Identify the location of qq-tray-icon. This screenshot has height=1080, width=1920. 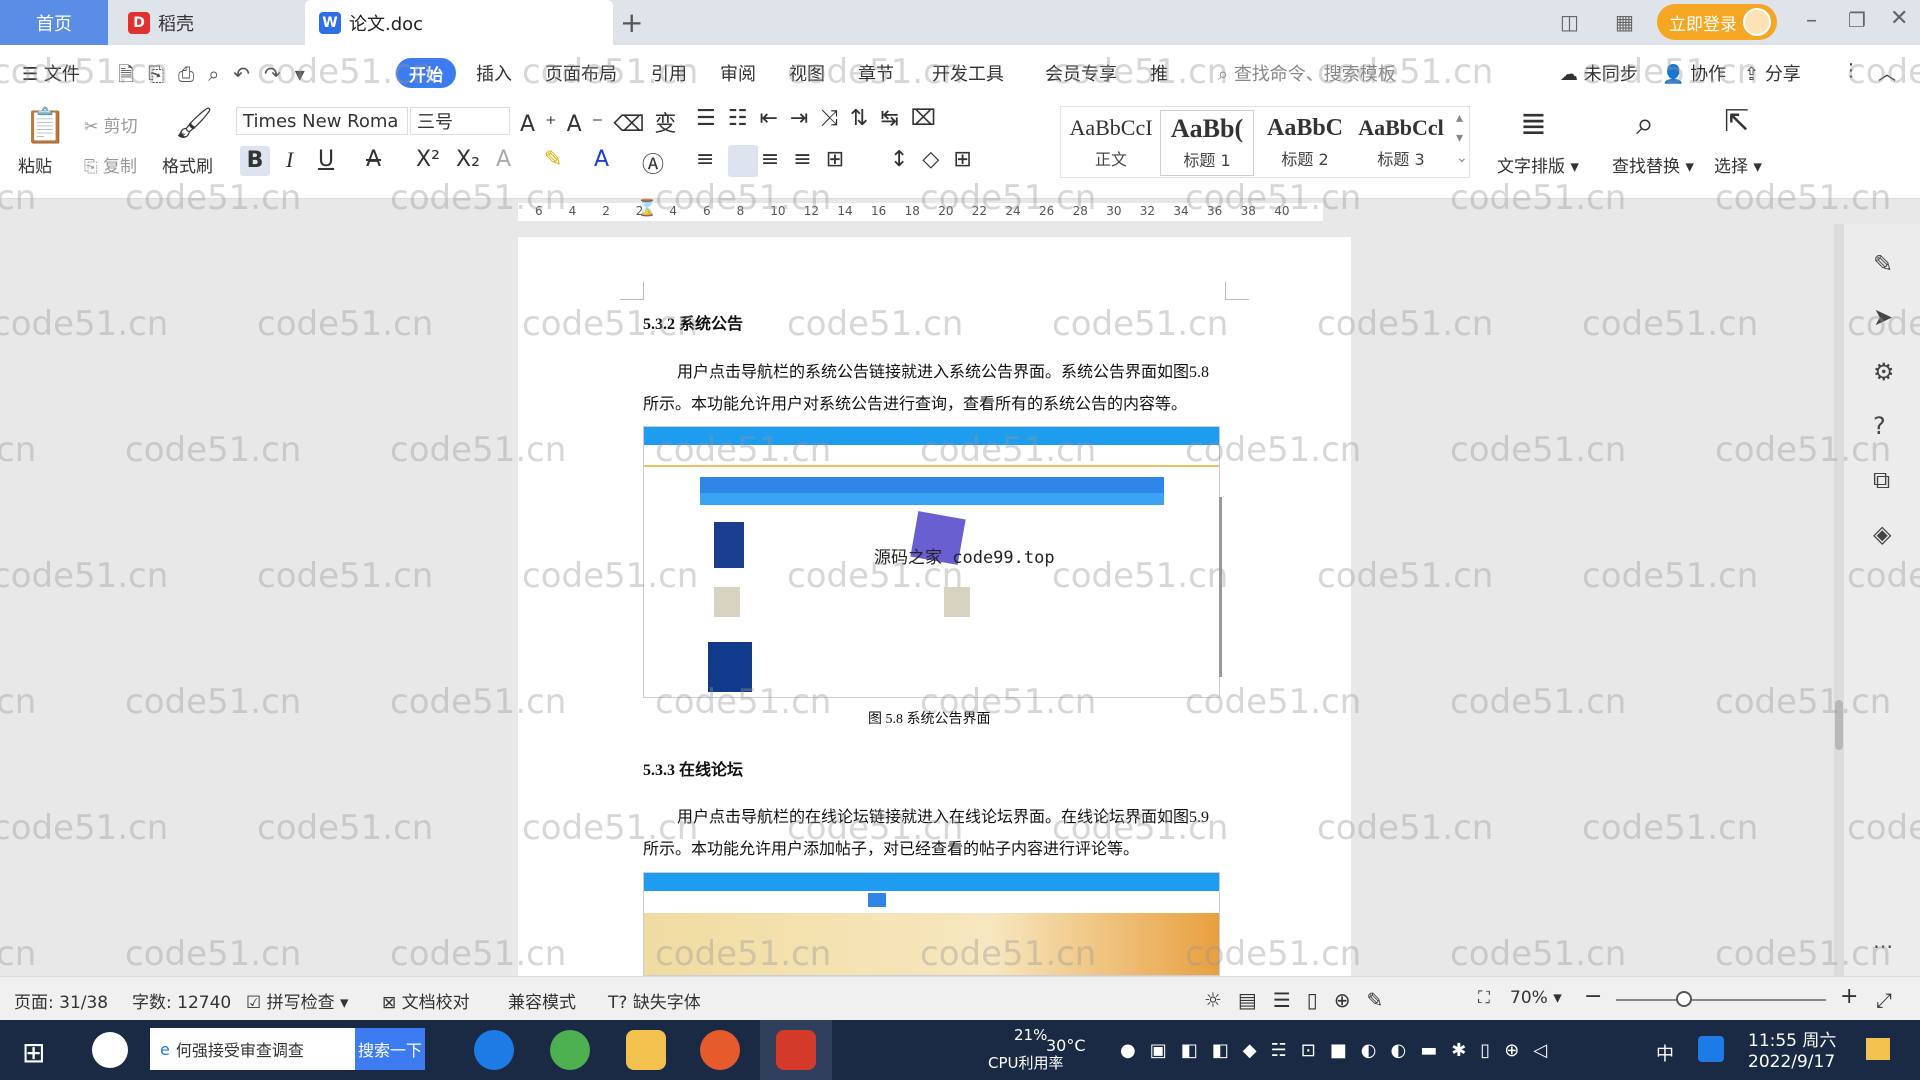
(1711, 1049).